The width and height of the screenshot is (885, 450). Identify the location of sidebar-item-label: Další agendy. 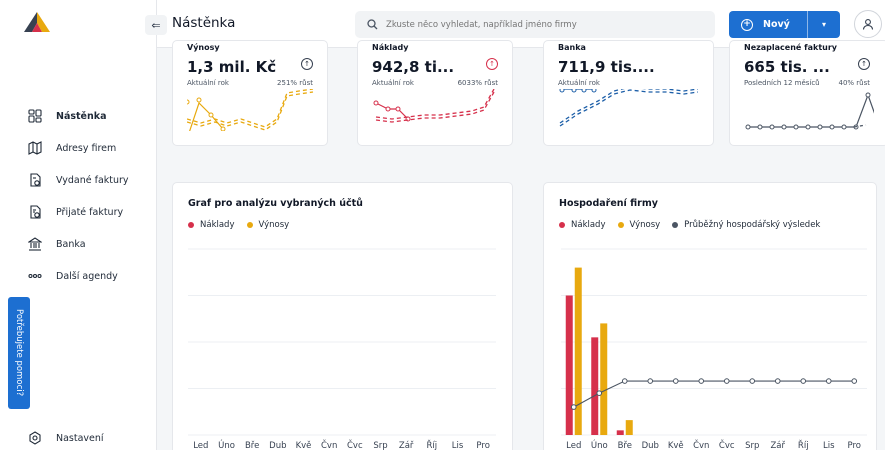
(87, 276).